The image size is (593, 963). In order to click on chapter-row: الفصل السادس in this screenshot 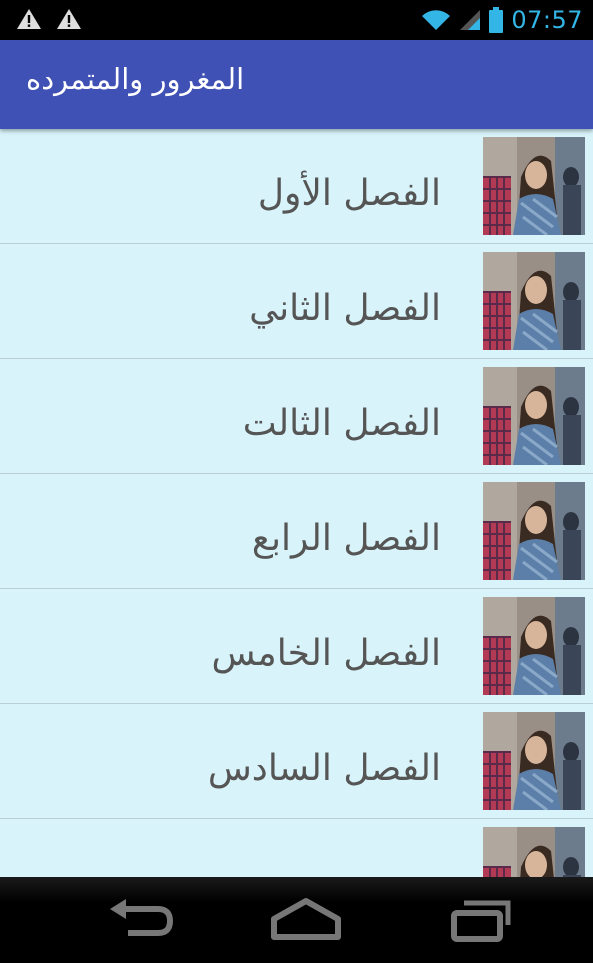, I will do `click(296, 761)`.